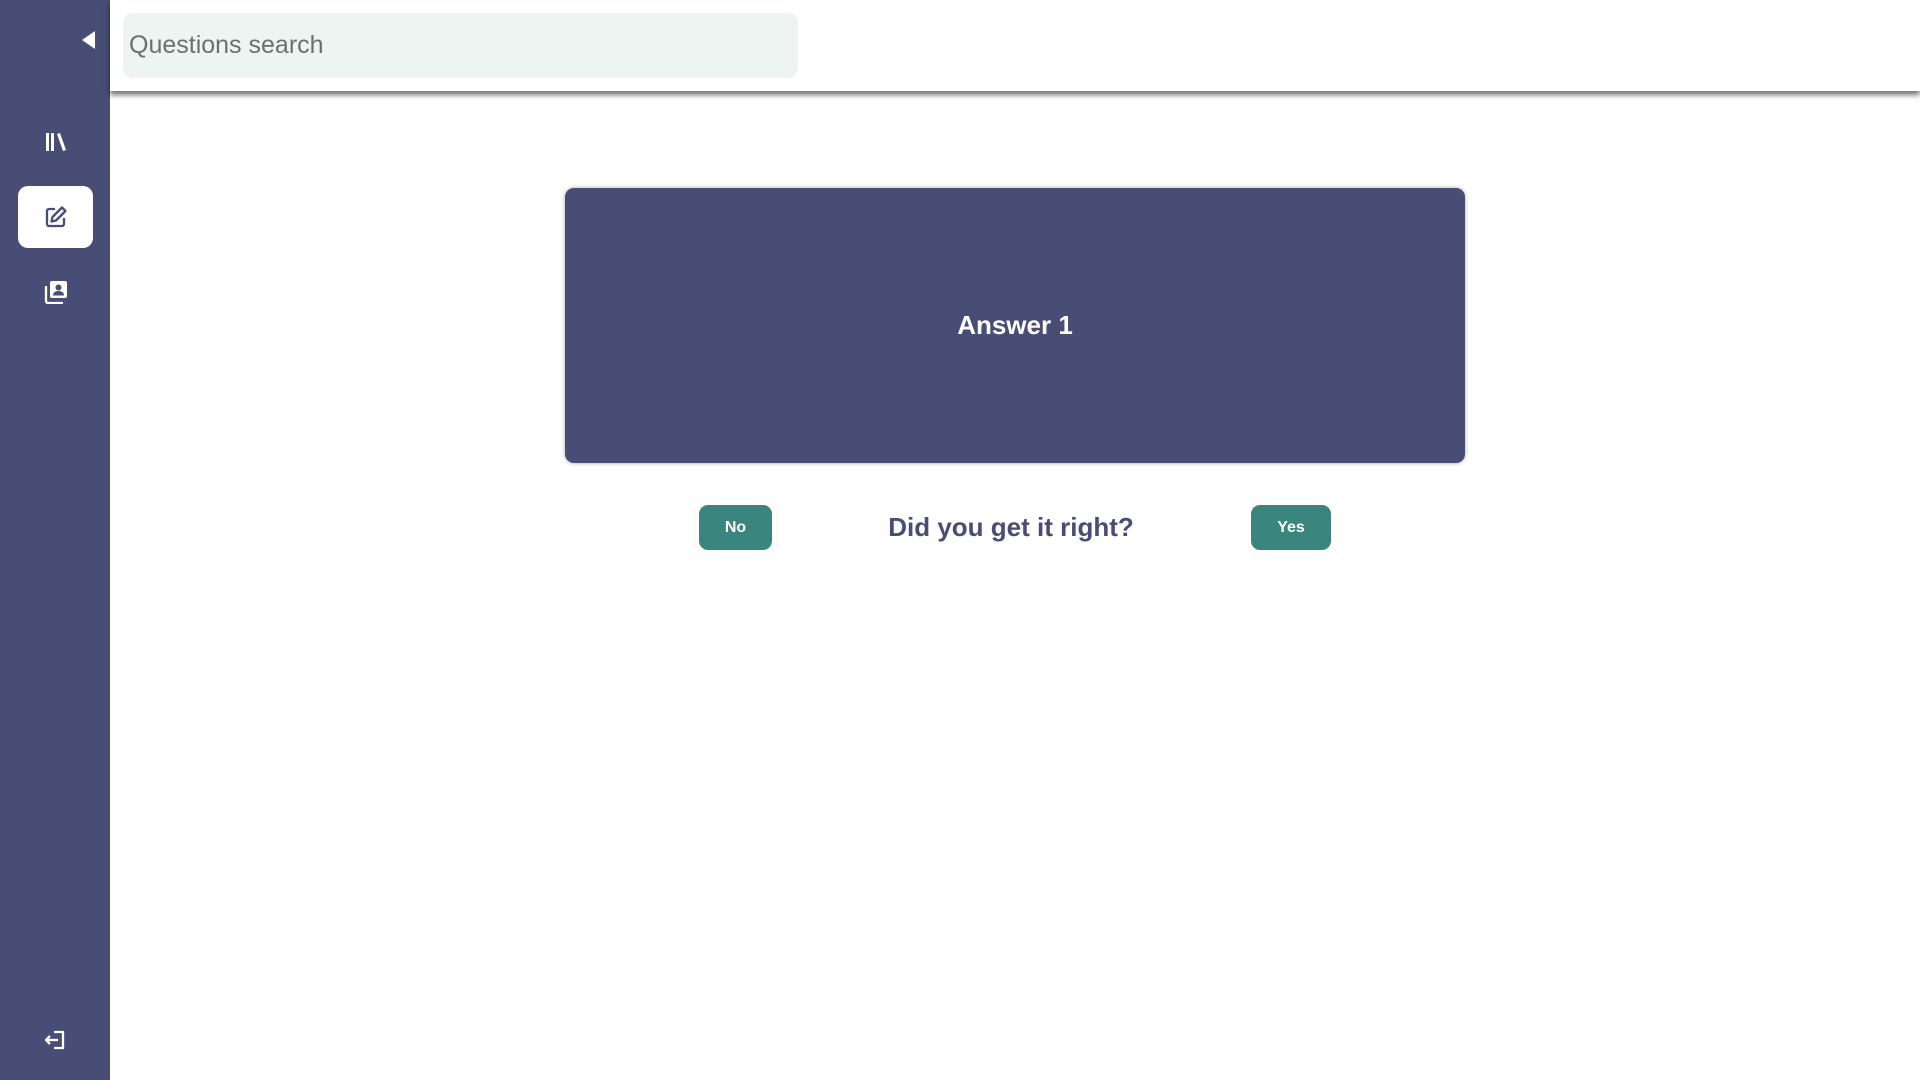 This screenshot has width=1920, height=1080. I want to click on sidebar-item-edit, so click(55, 217).